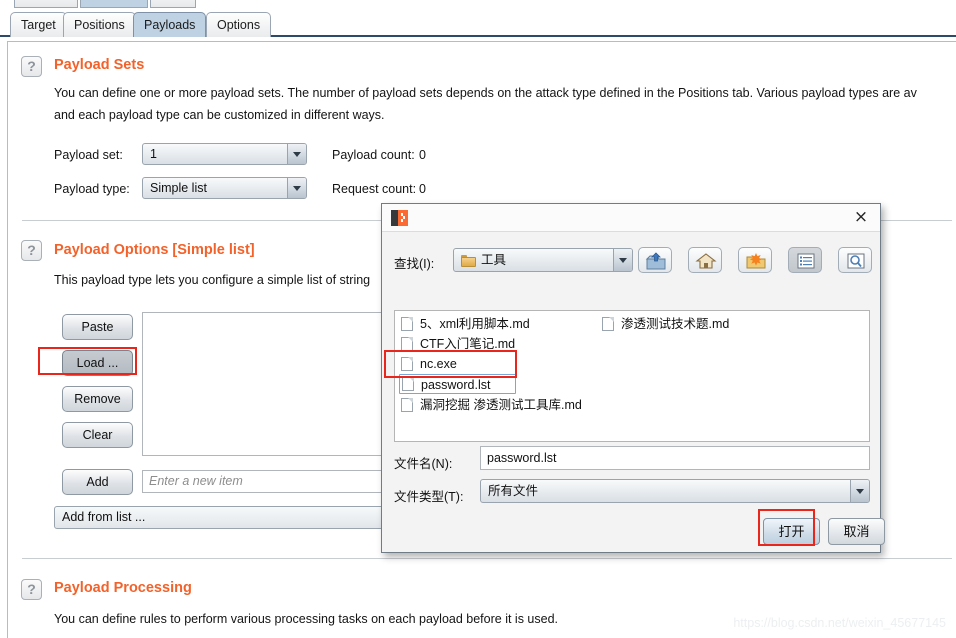  What do you see at coordinates (494, 260) in the screenshot?
I see `look-in-value: 工具` at bounding box center [494, 260].